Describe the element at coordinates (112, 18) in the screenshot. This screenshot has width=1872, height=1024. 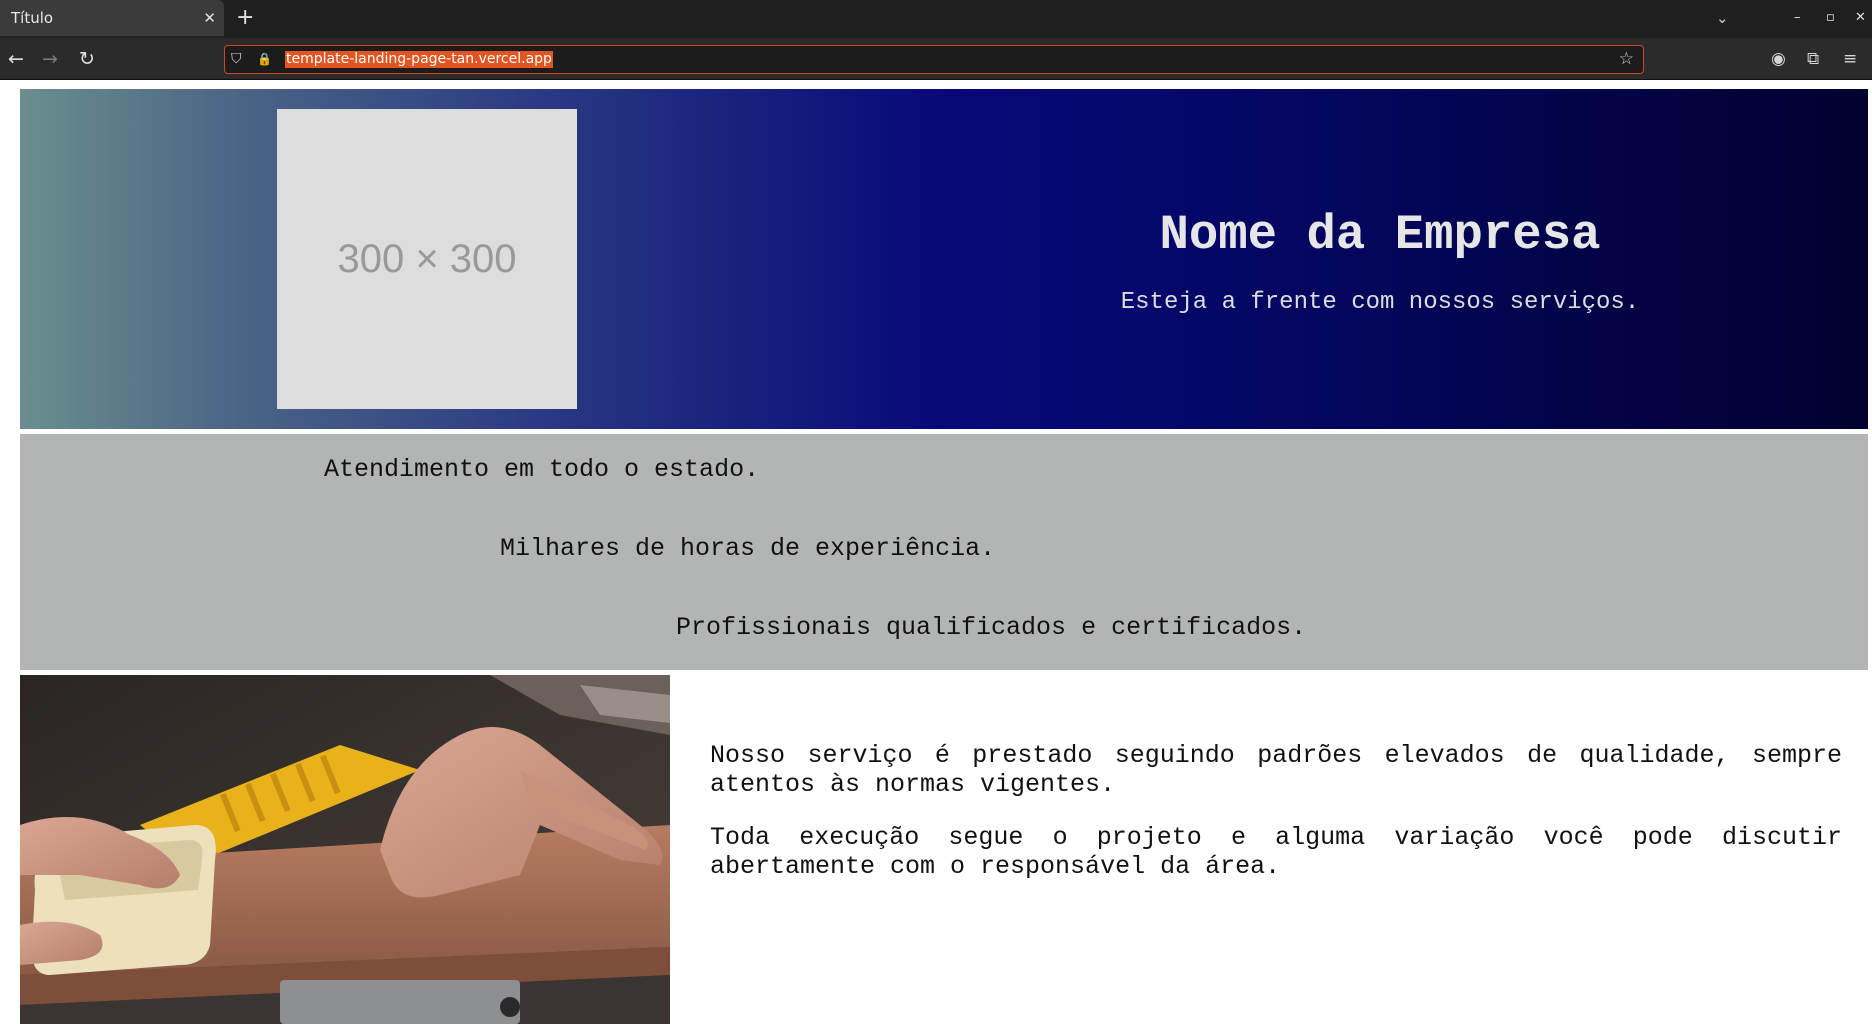
I see `tab-active: Título ✕` at that location.